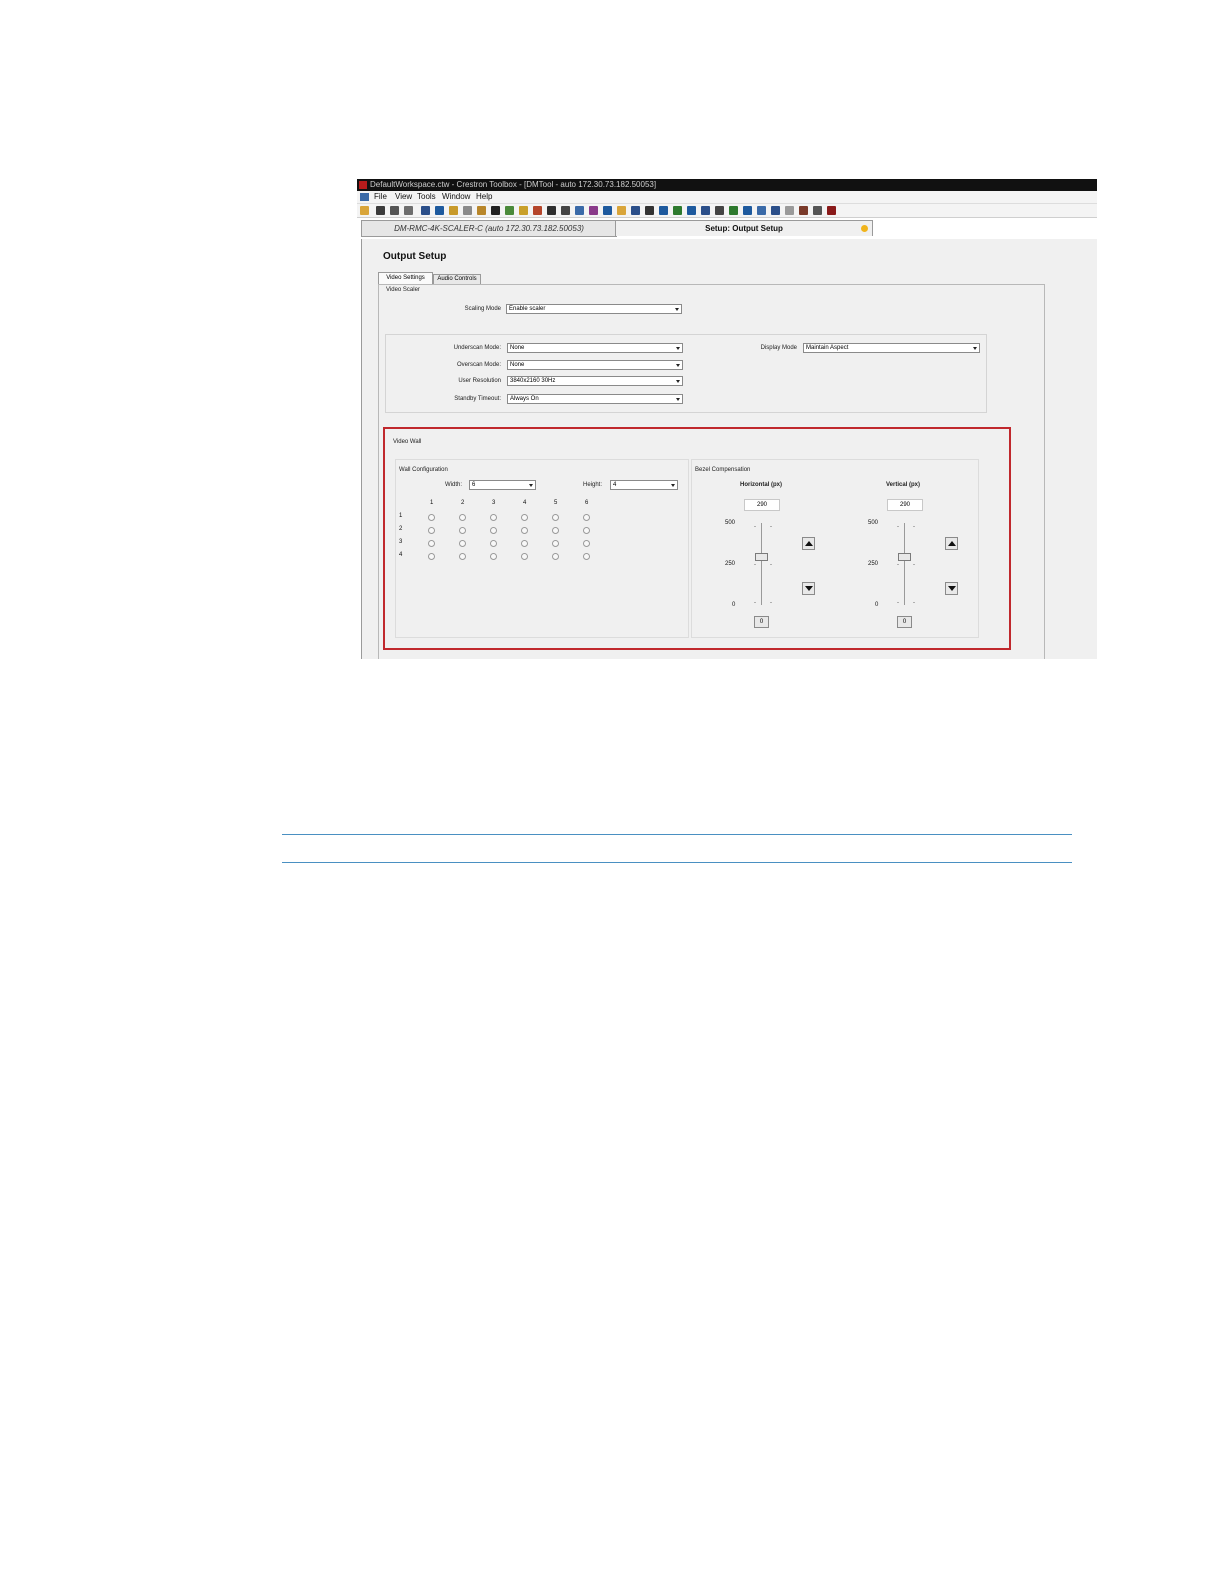 The image size is (1224, 1584). Describe the element at coordinates (904, 564) in the screenshot. I see `vertical-slider-track` at that location.